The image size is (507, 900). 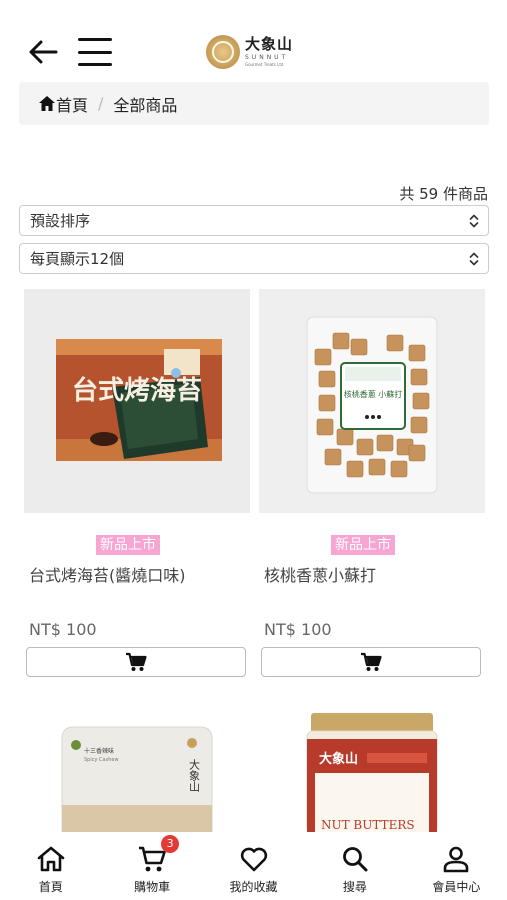 I want to click on menu-button, so click(x=95, y=52).